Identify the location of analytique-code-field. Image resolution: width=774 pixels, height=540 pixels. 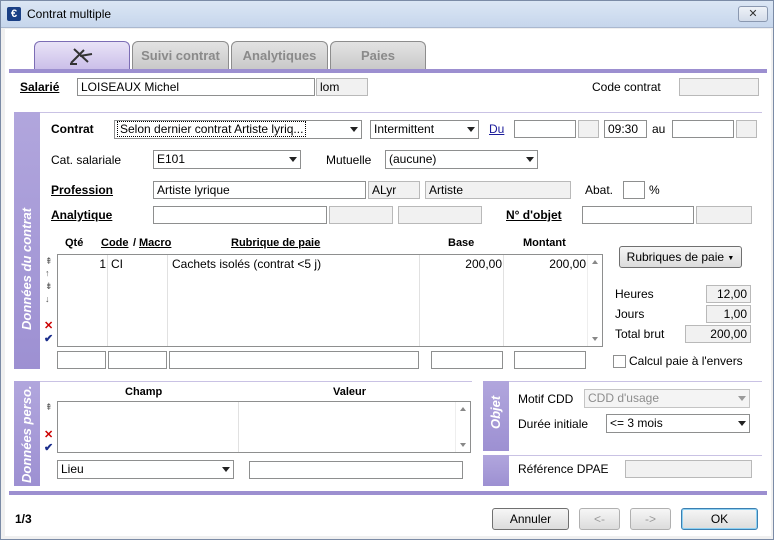
(361, 215).